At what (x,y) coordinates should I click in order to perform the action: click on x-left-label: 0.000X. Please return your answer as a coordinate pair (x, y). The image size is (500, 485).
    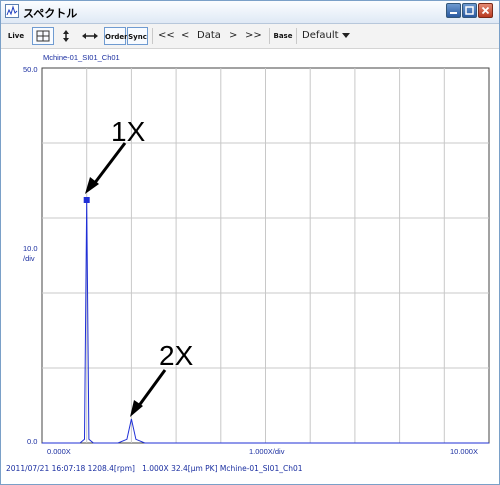
    Looking at the image, I should click on (59, 451).